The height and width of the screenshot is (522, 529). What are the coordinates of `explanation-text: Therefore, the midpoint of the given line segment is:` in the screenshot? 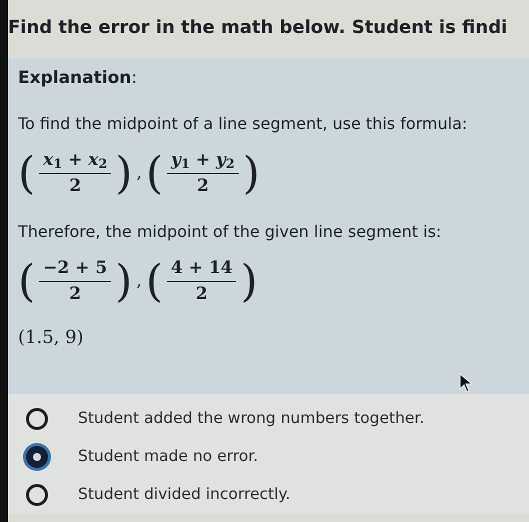 It's located at (230, 231).